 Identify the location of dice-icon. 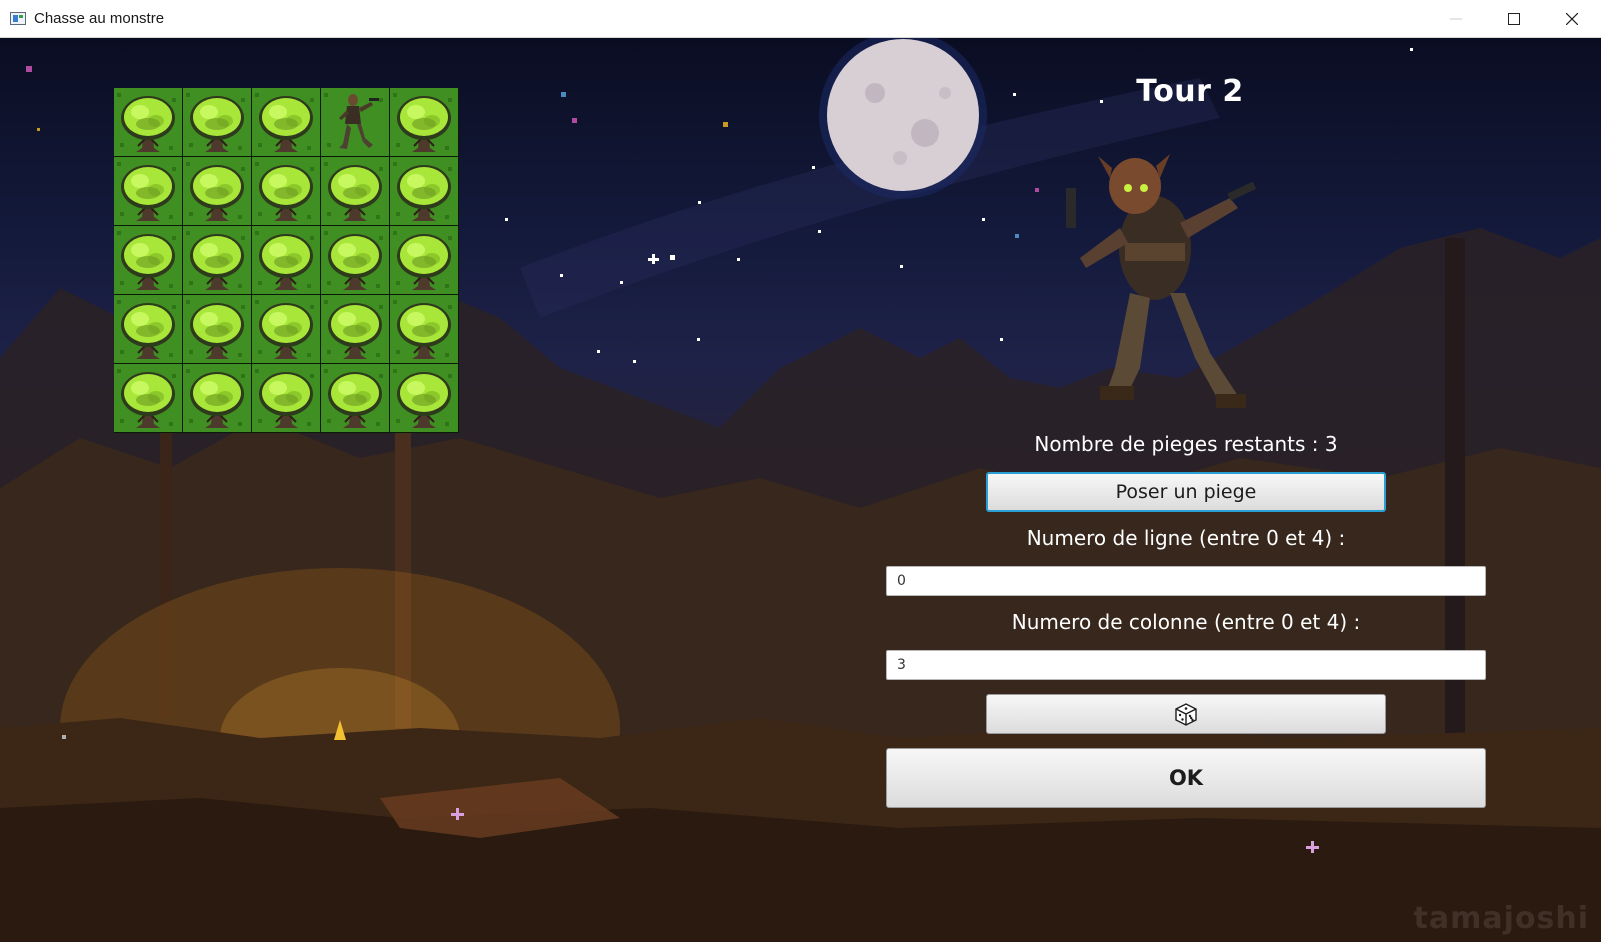
(1186, 714).